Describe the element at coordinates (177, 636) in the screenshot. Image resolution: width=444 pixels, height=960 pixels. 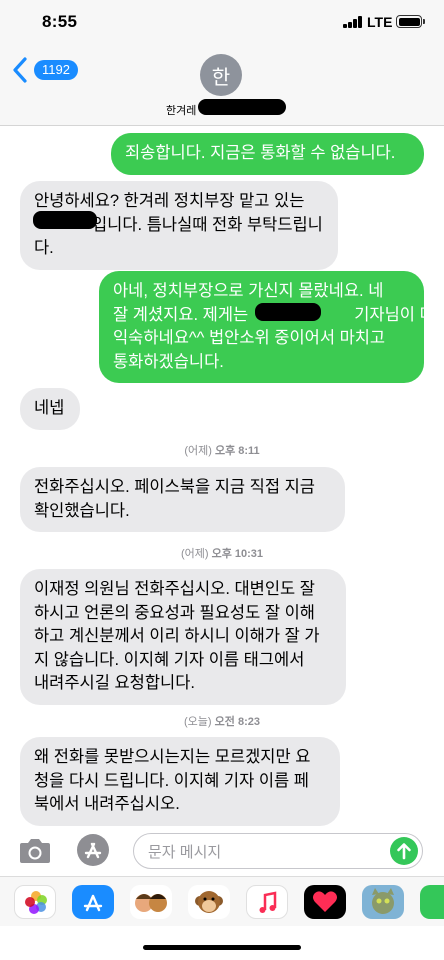
I see `message-text: 하고 계신분께서 이리 하시니 이해가 잘 가` at that location.